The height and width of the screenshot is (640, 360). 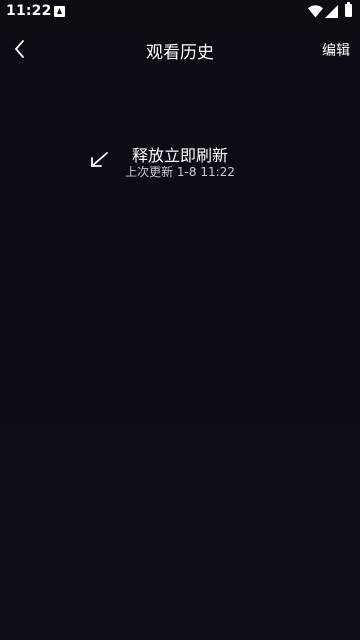 I want to click on pull-to-refresh-header: 释放立即刷新 上次更新 1-8 11:22, so click(x=180, y=162).